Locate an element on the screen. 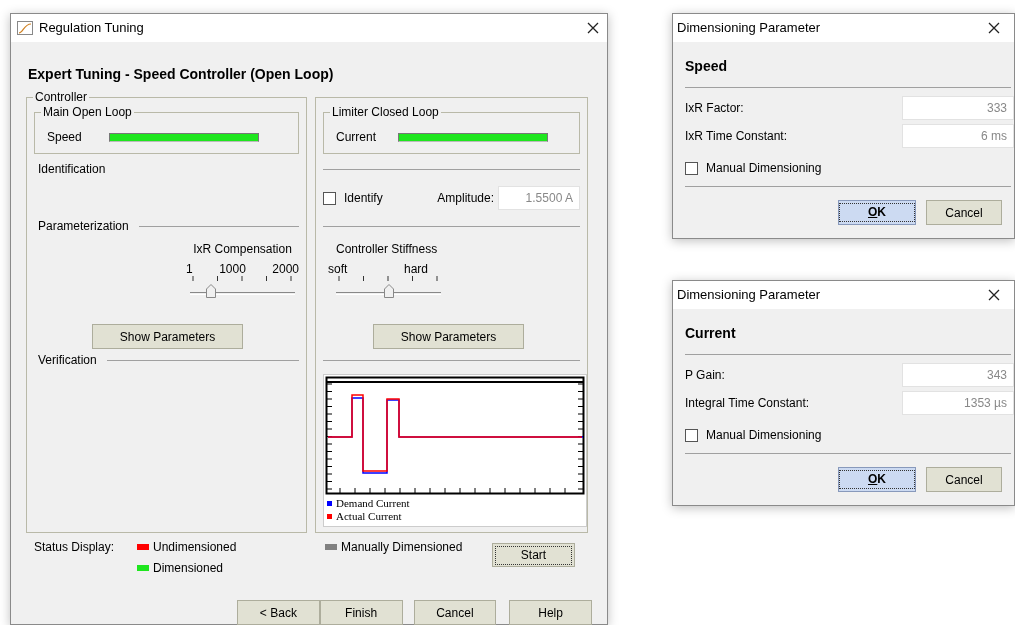  wizard-button: < Back is located at coordinates (278, 612).